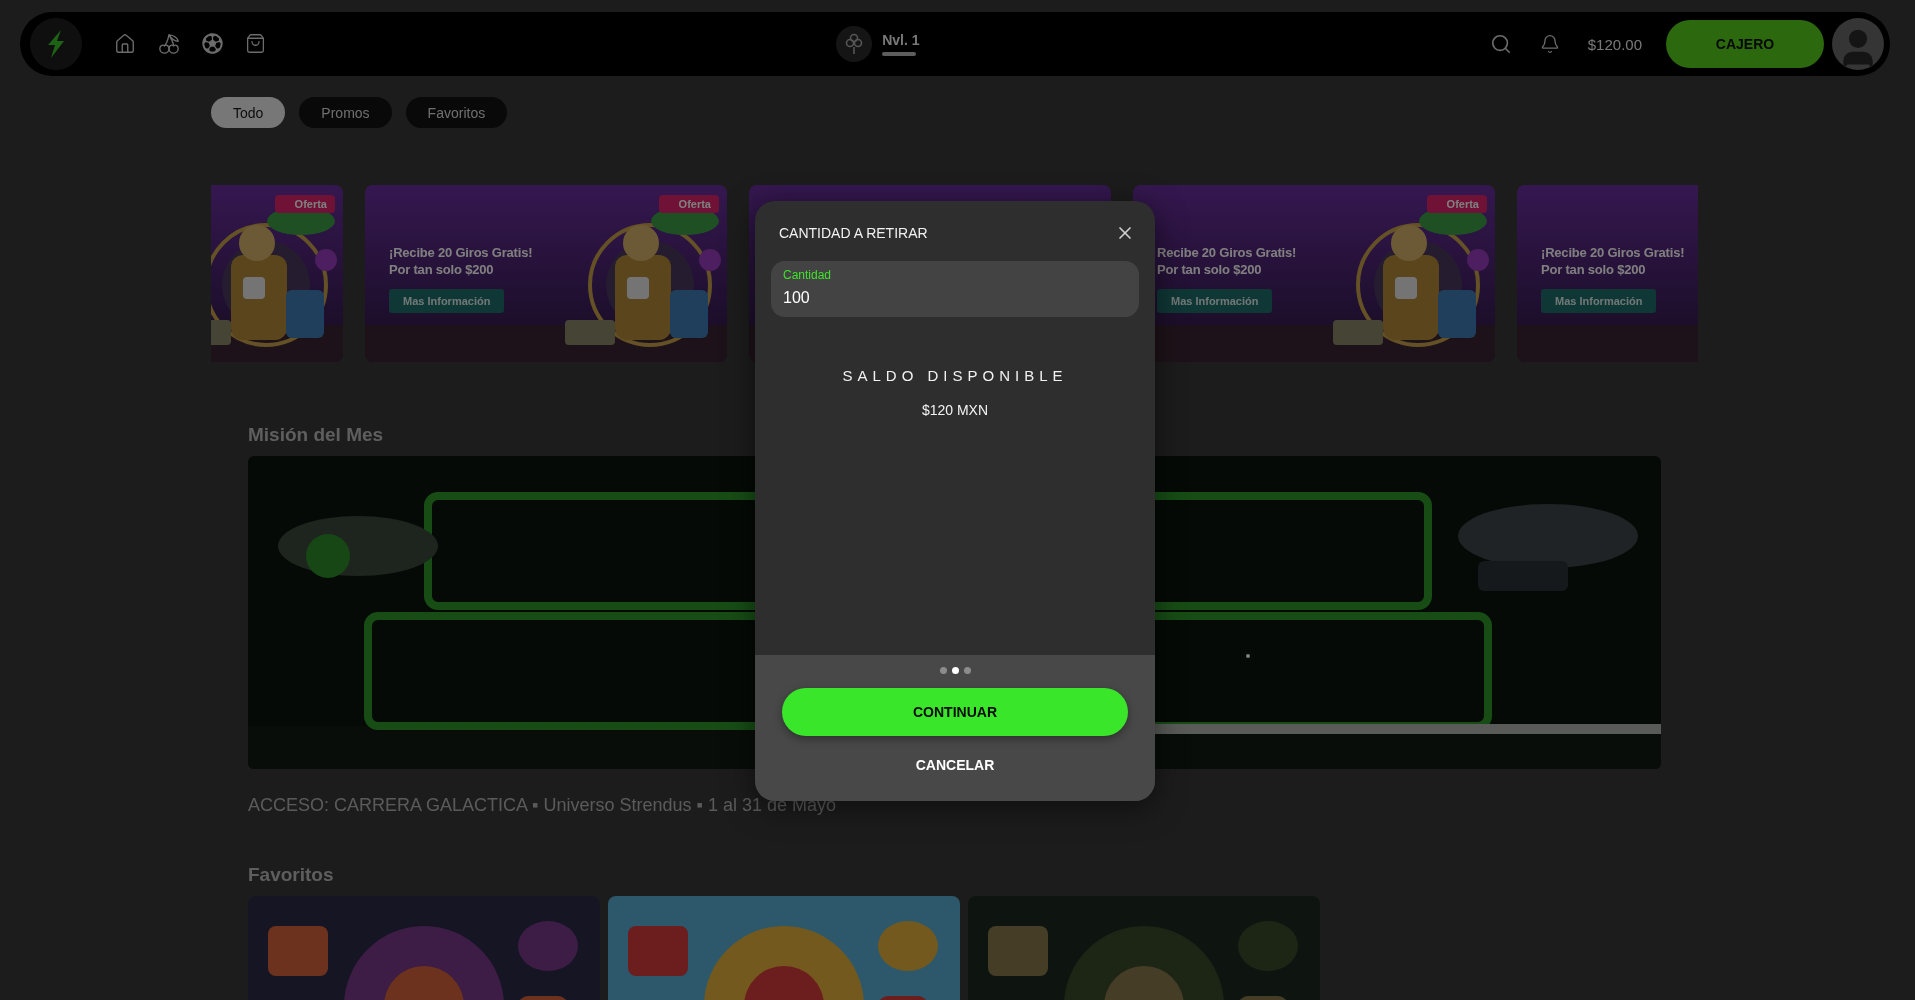 Image resolution: width=1915 pixels, height=1000 pixels. What do you see at coordinates (854, 44) in the screenshot?
I see `emblem-icon` at bounding box center [854, 44].